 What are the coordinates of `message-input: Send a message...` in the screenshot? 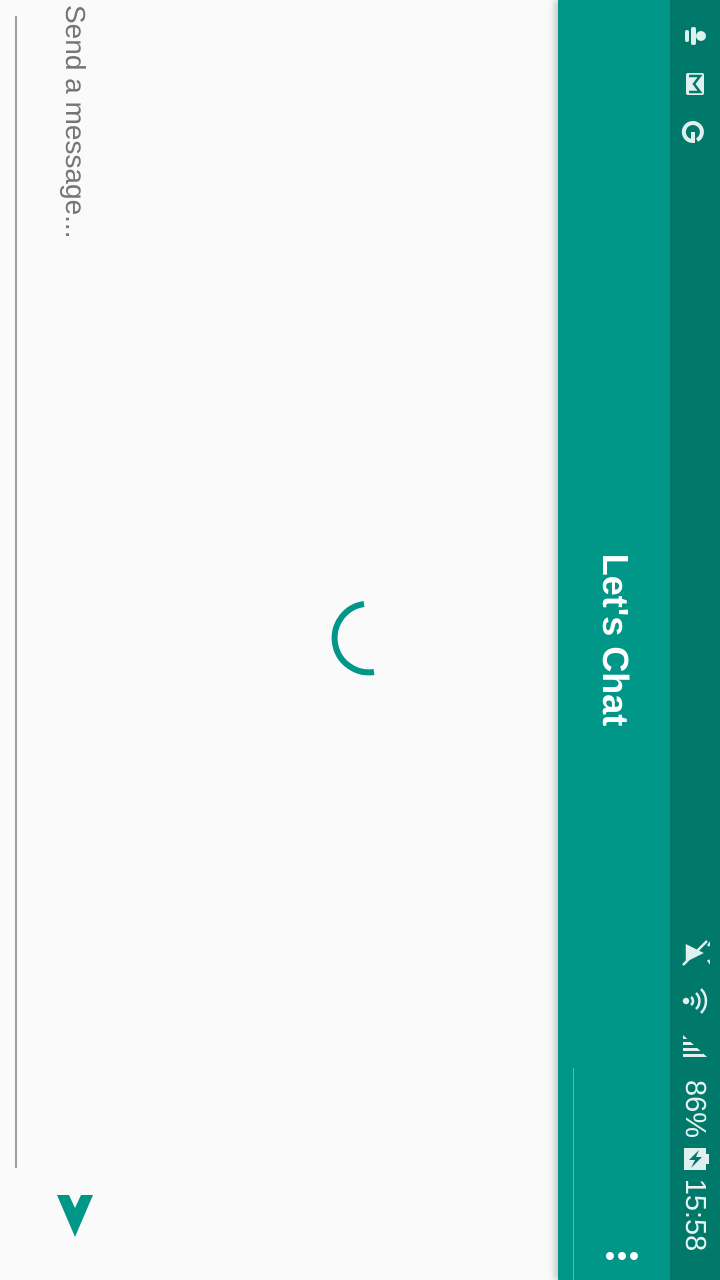 It's located at (75, 150).